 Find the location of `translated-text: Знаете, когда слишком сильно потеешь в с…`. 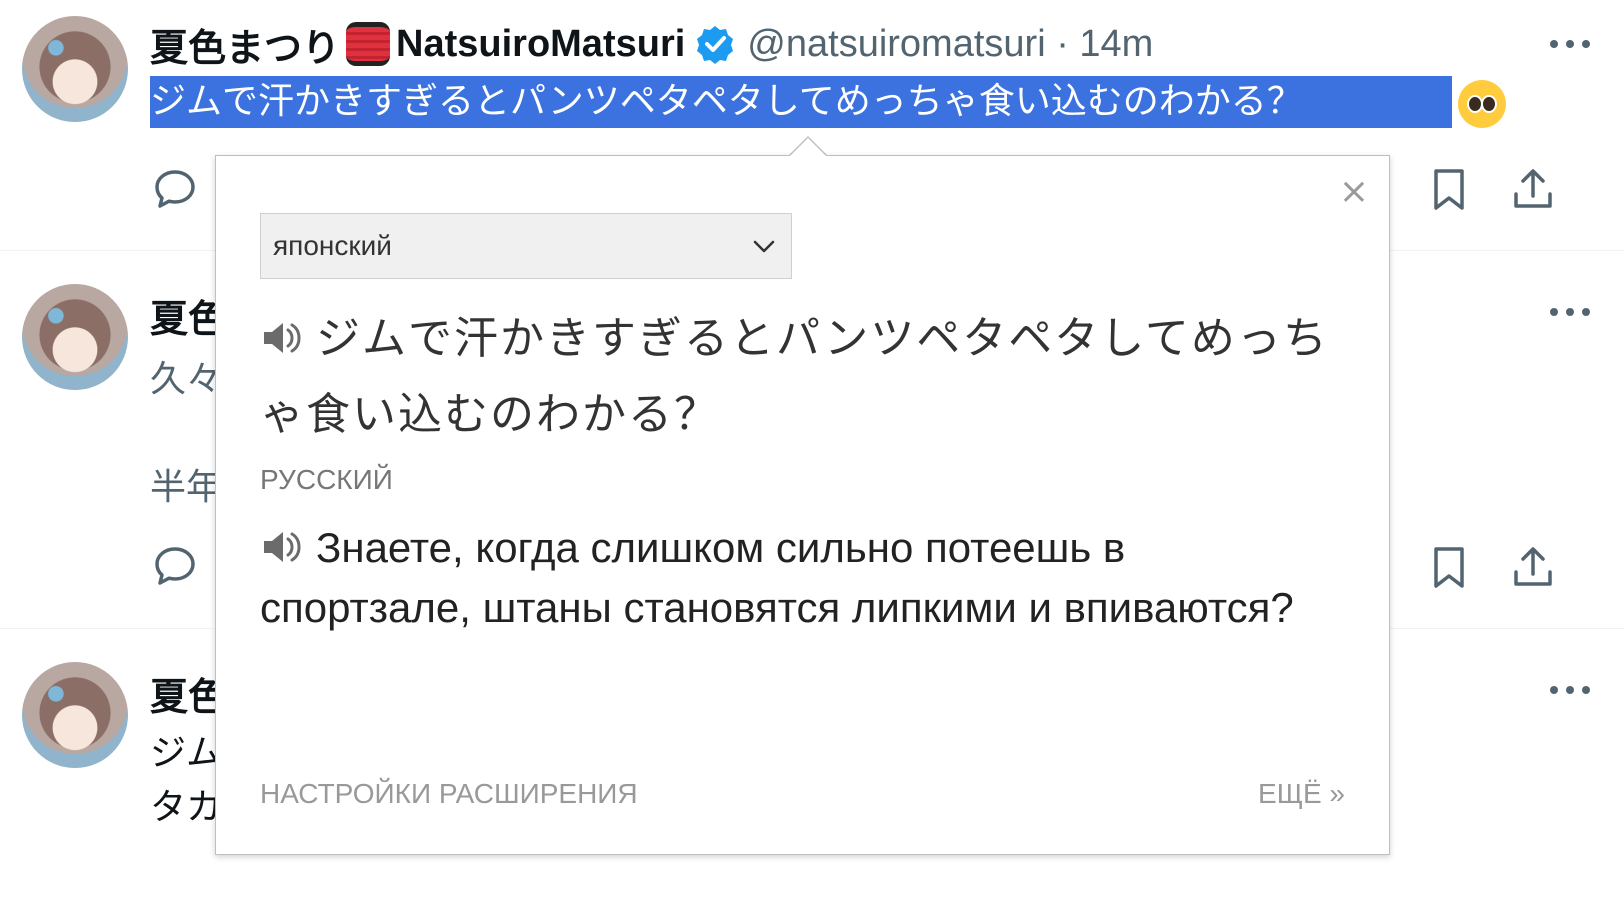

translated-text: Знаете, когда слишком сильно потеешь в с… is located at coordinates (777, 577).